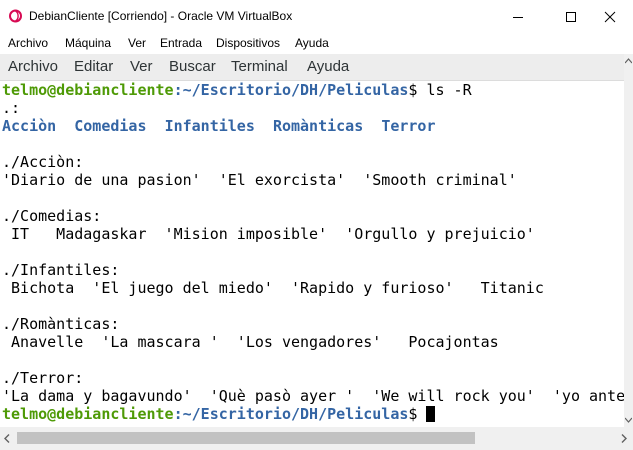  I want to click on horizontal-scrollbar, so click(316, 438).